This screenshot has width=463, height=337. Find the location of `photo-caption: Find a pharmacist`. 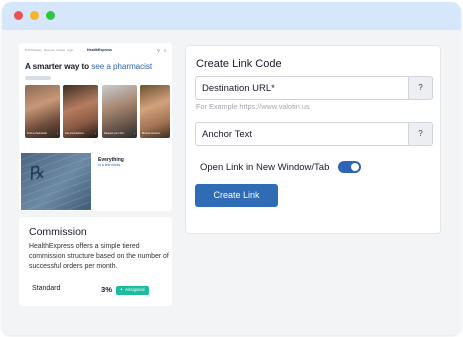

photo-caption: Find a pharmacist is located at coordinates (37, 133).